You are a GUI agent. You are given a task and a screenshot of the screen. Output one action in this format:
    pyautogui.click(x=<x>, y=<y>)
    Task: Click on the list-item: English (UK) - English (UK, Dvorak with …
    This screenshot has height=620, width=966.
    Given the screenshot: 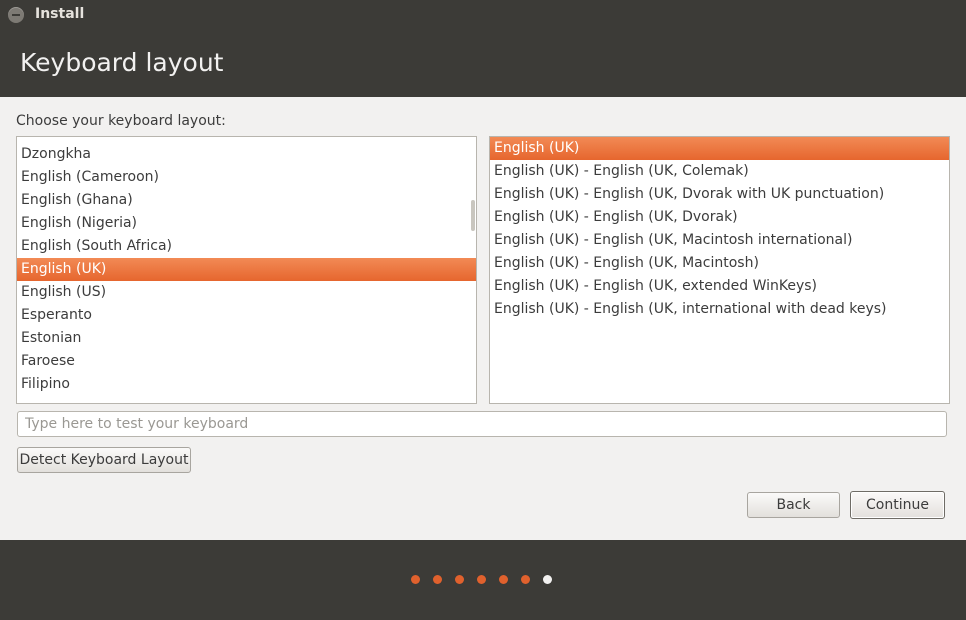 What is the action you would take?
    pyautogui.click(x=719, y=194)
    